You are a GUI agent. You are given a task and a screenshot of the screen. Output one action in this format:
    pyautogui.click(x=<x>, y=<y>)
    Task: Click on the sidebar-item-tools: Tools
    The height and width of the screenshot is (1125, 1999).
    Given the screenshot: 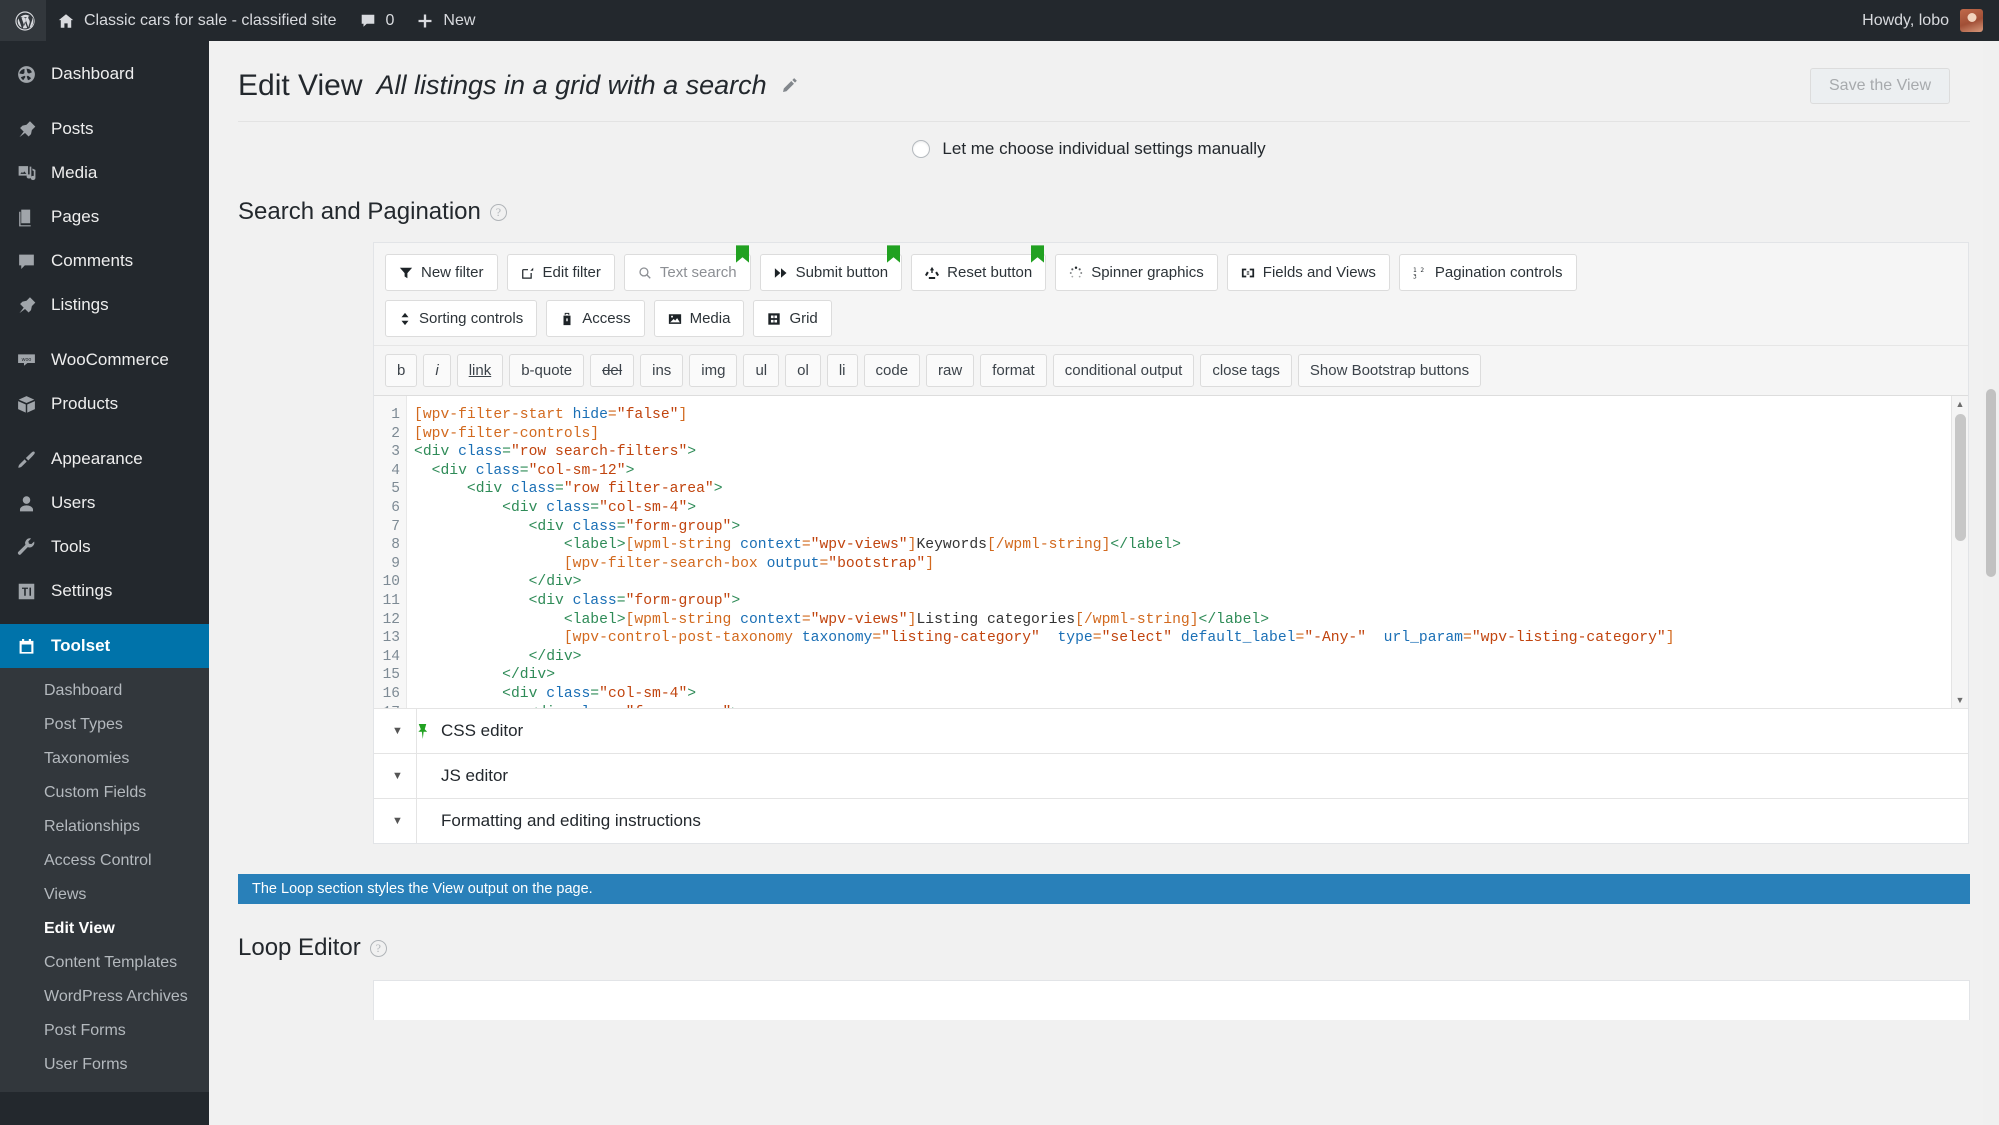 What is the action you would take?
    pyautogui.click(x=104, y=547)
    